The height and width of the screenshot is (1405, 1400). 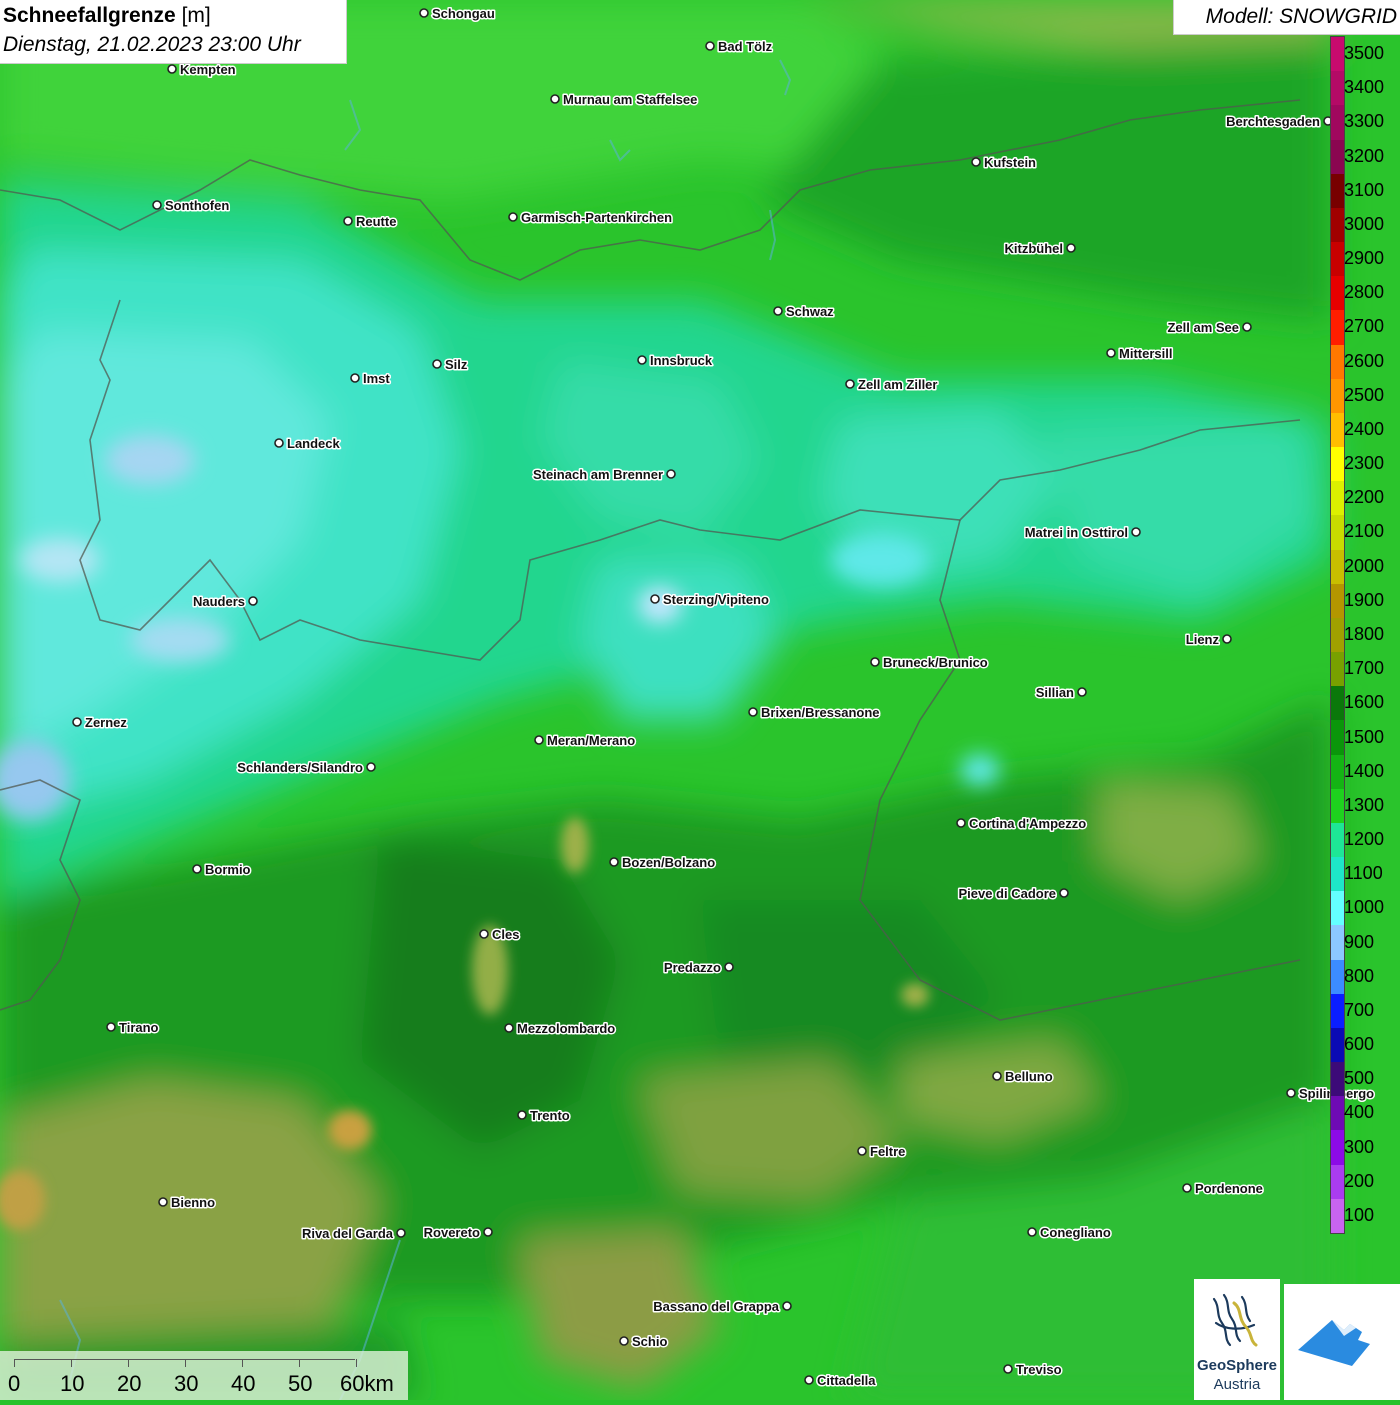 I want to click on scale-label: 40, so click(x=243, y=1383).